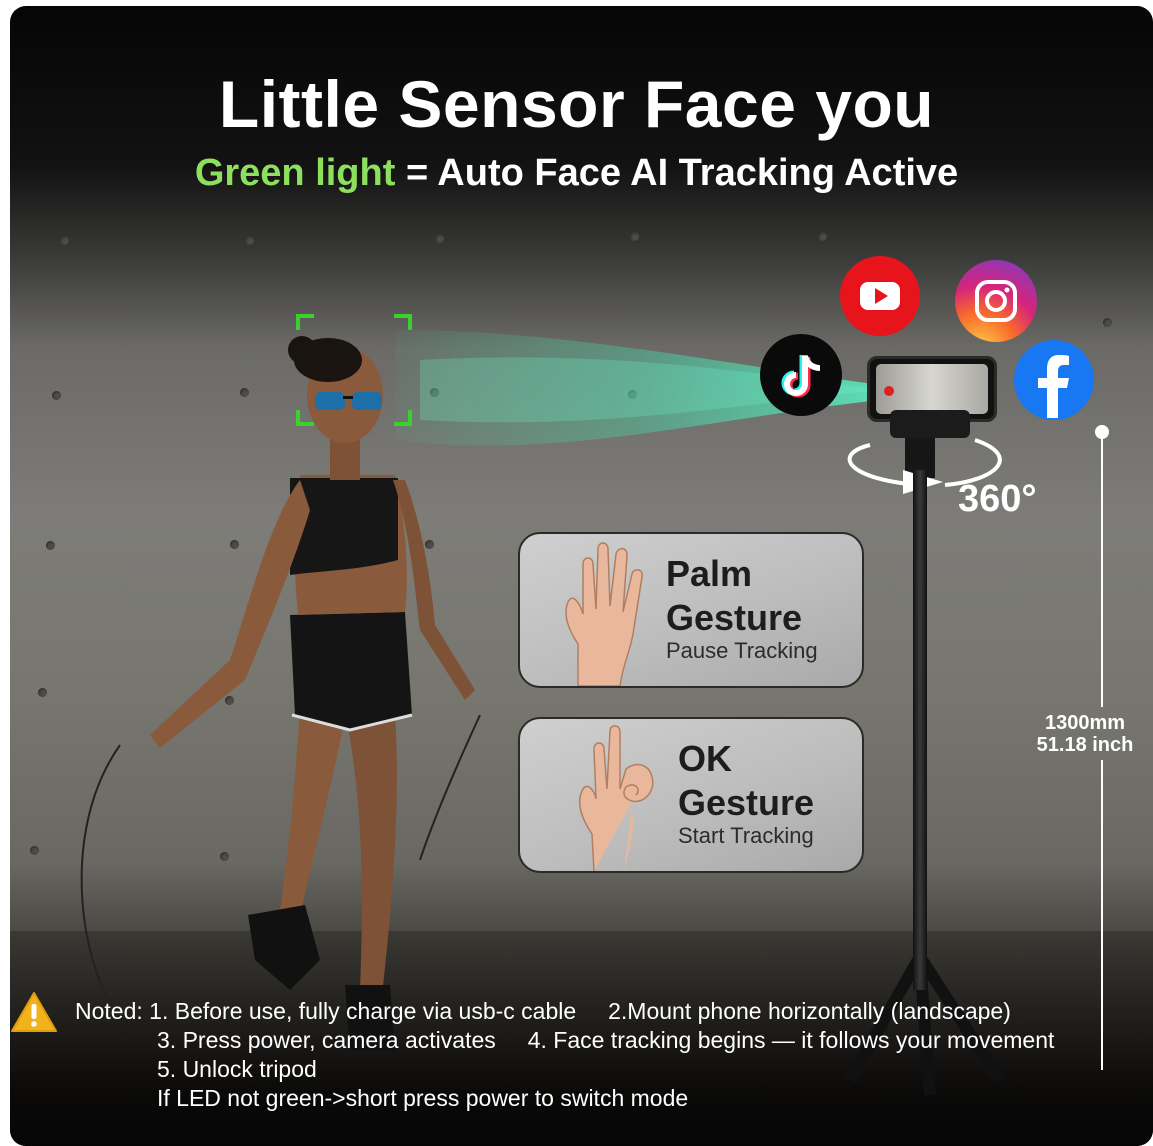 The height and width of the screenshot is (1146, 1153). I want to click on height-line-top, so click(1102, 569).